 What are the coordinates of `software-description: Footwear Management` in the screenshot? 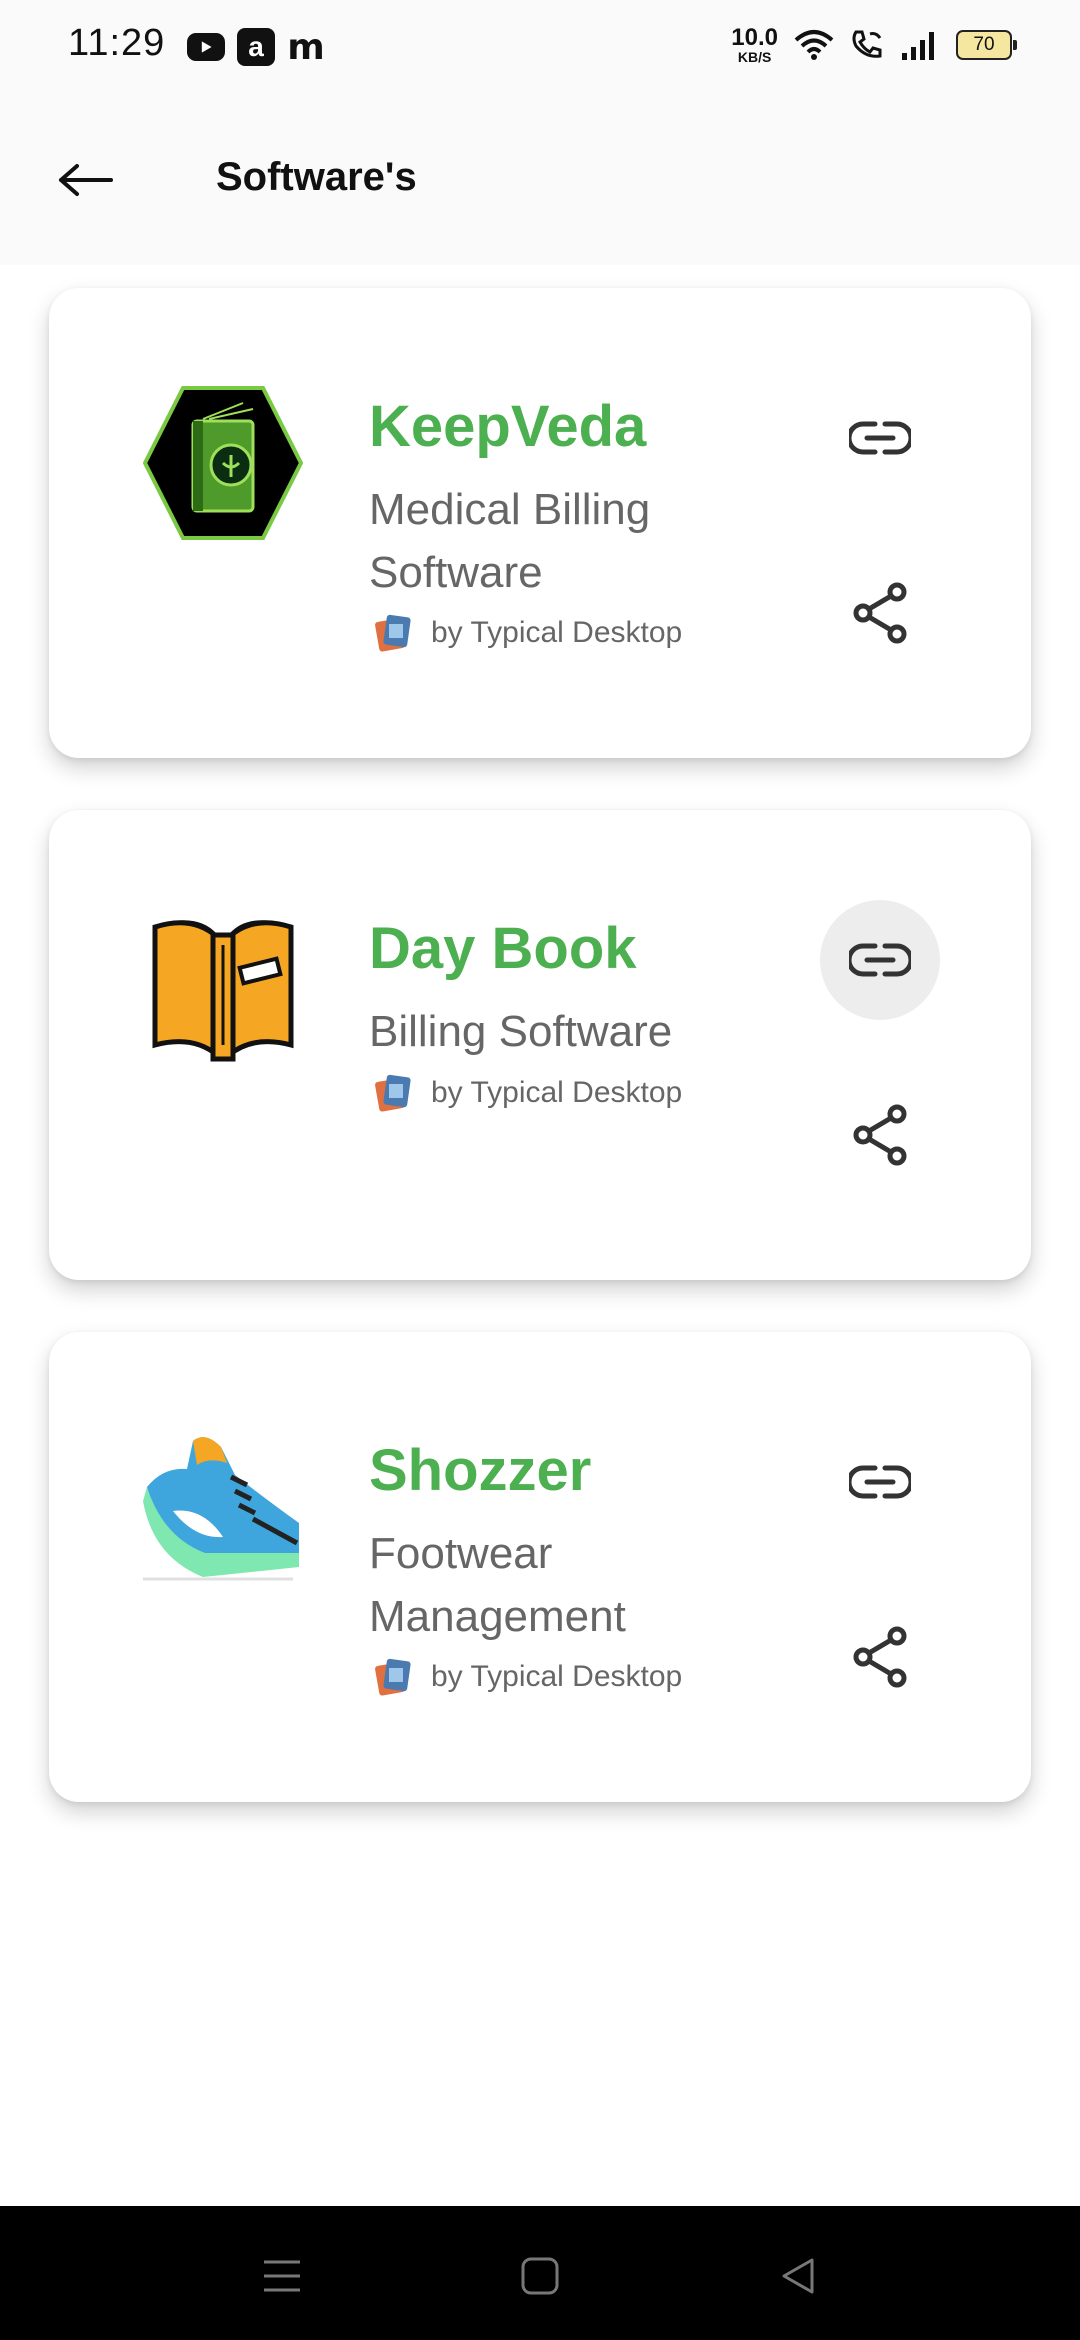 It's located at (497, 1585).